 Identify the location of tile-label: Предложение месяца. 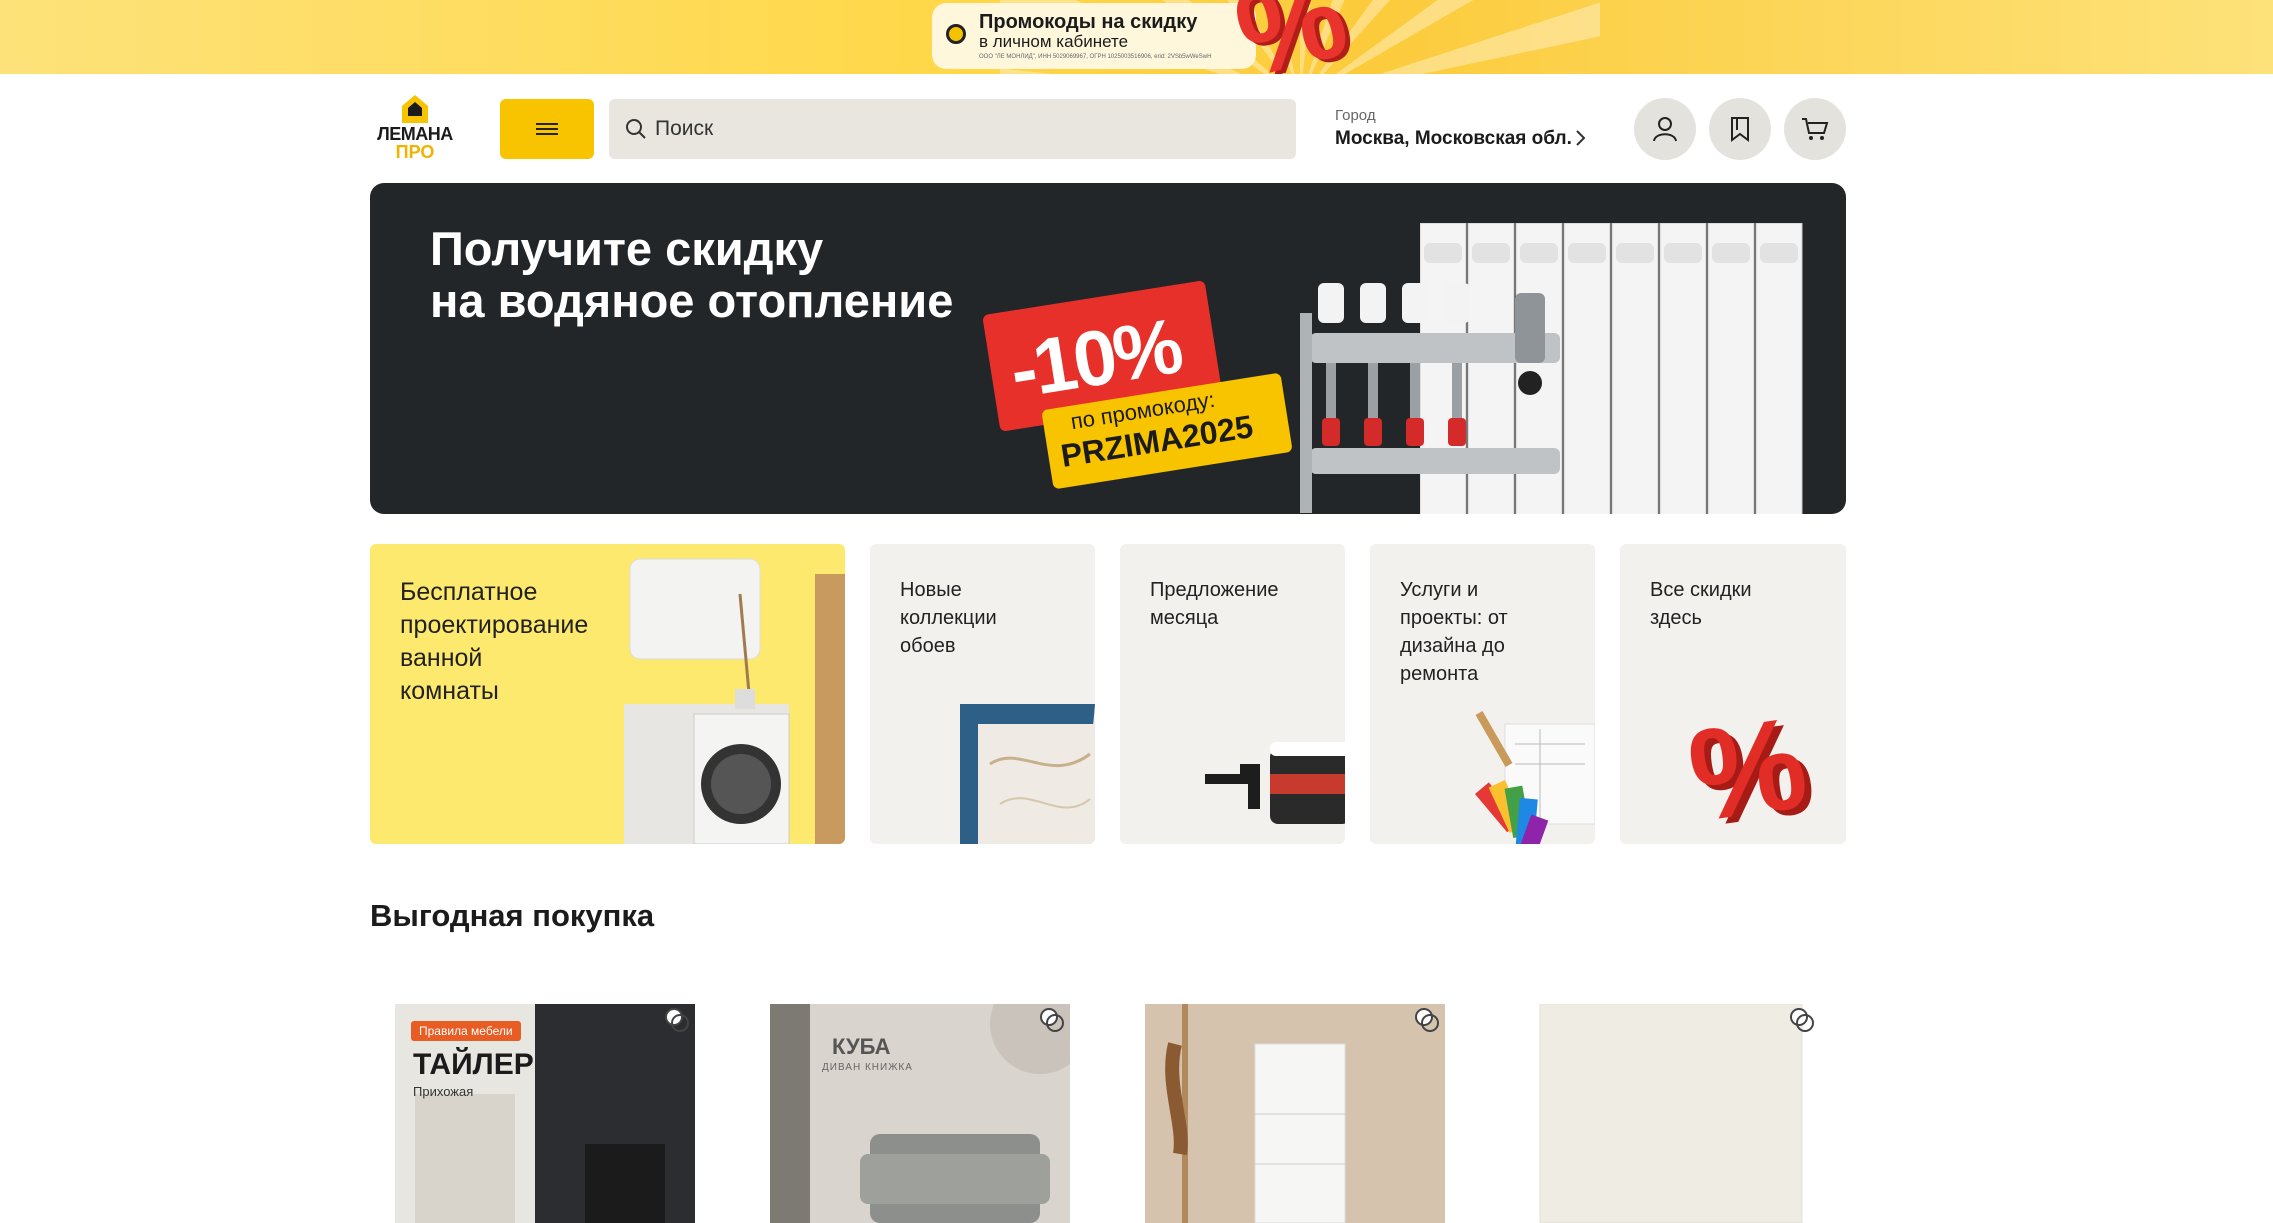
(1214, 604).